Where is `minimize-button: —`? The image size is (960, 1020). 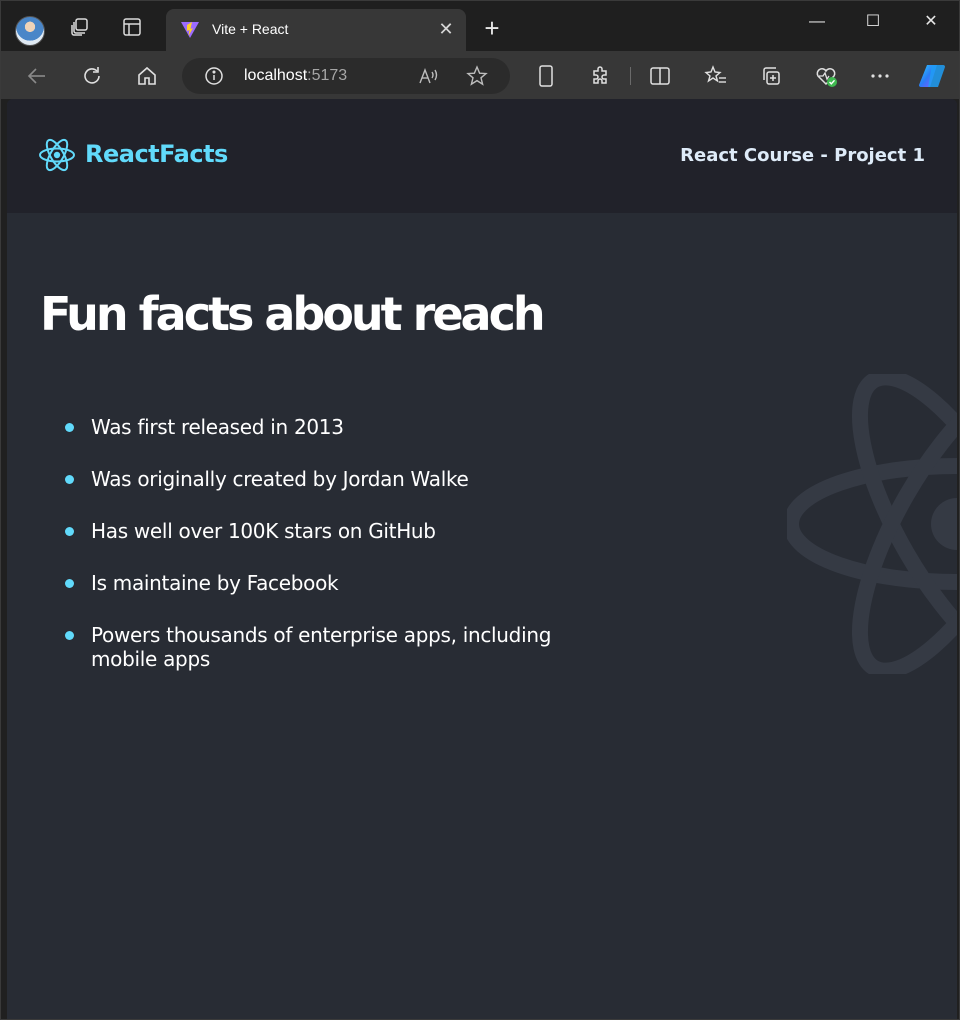 minimize-button: — is located at coordinates (817, 22).